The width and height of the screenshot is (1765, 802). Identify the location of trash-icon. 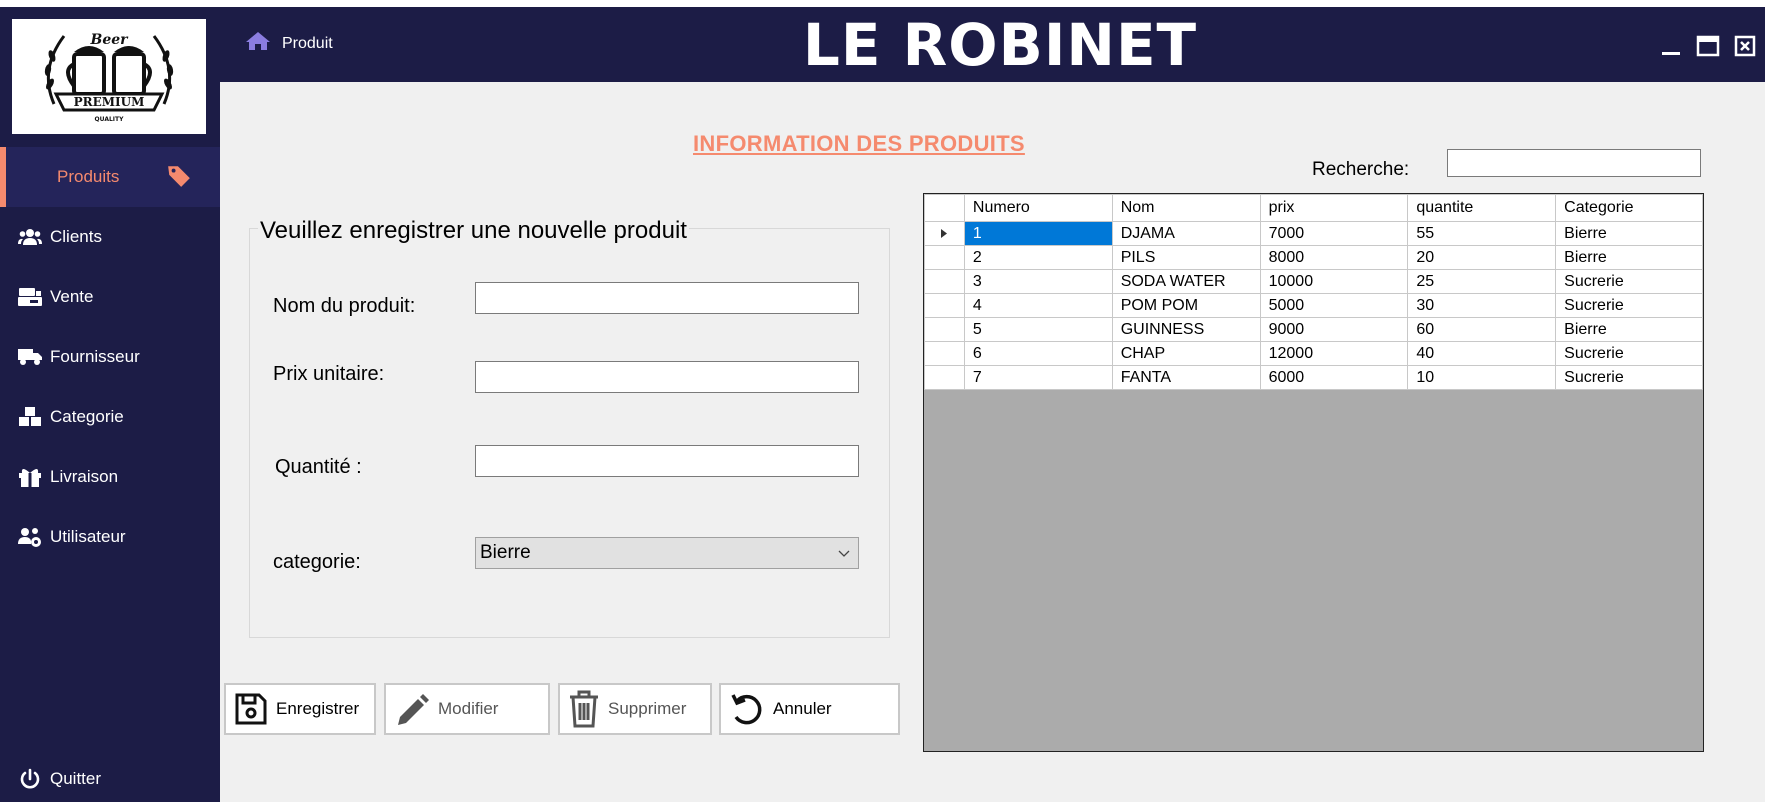
(584, 709).